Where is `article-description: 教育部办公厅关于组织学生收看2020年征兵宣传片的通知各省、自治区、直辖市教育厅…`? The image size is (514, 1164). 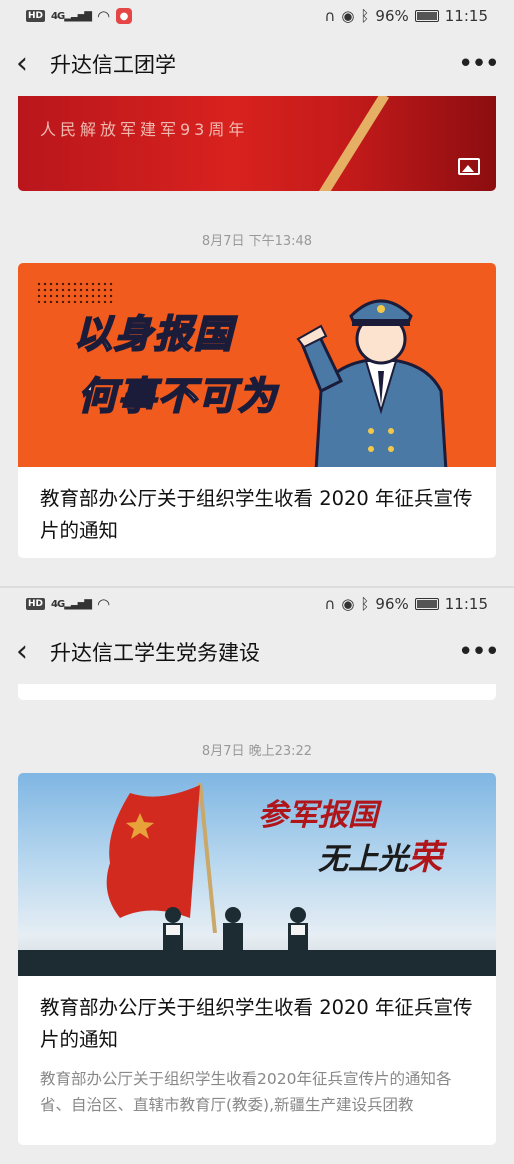 article-description: 教育部办公厅关于组织学生收看2020年征兵宣传片的通知各省、自治区、直辖市教育厅… is located at coordinates (246, 1092).